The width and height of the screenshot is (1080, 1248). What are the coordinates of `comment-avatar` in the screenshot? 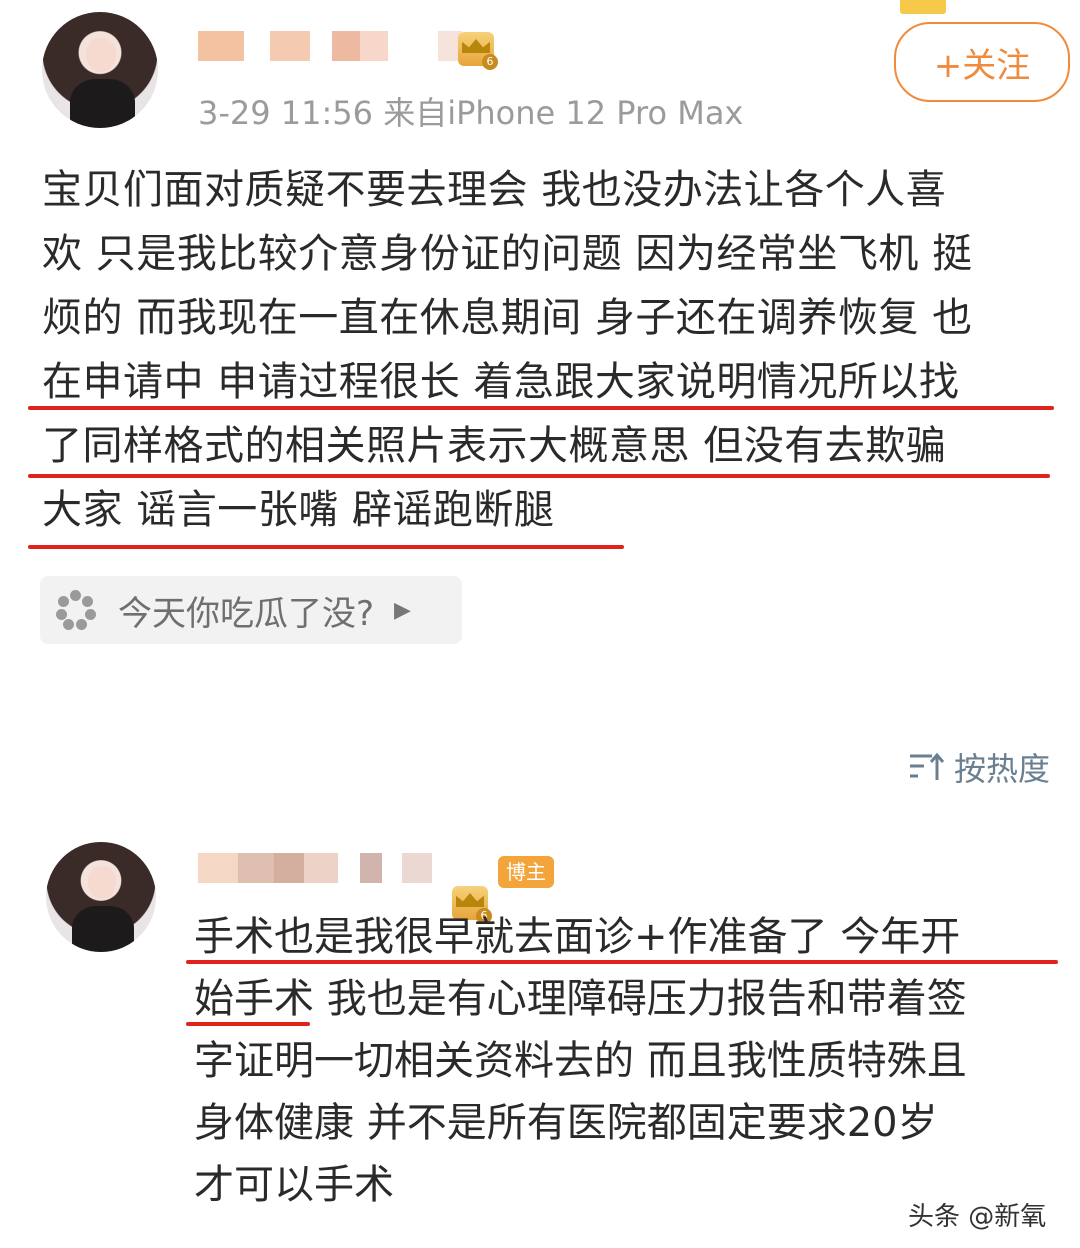 It's located at (101, 897).